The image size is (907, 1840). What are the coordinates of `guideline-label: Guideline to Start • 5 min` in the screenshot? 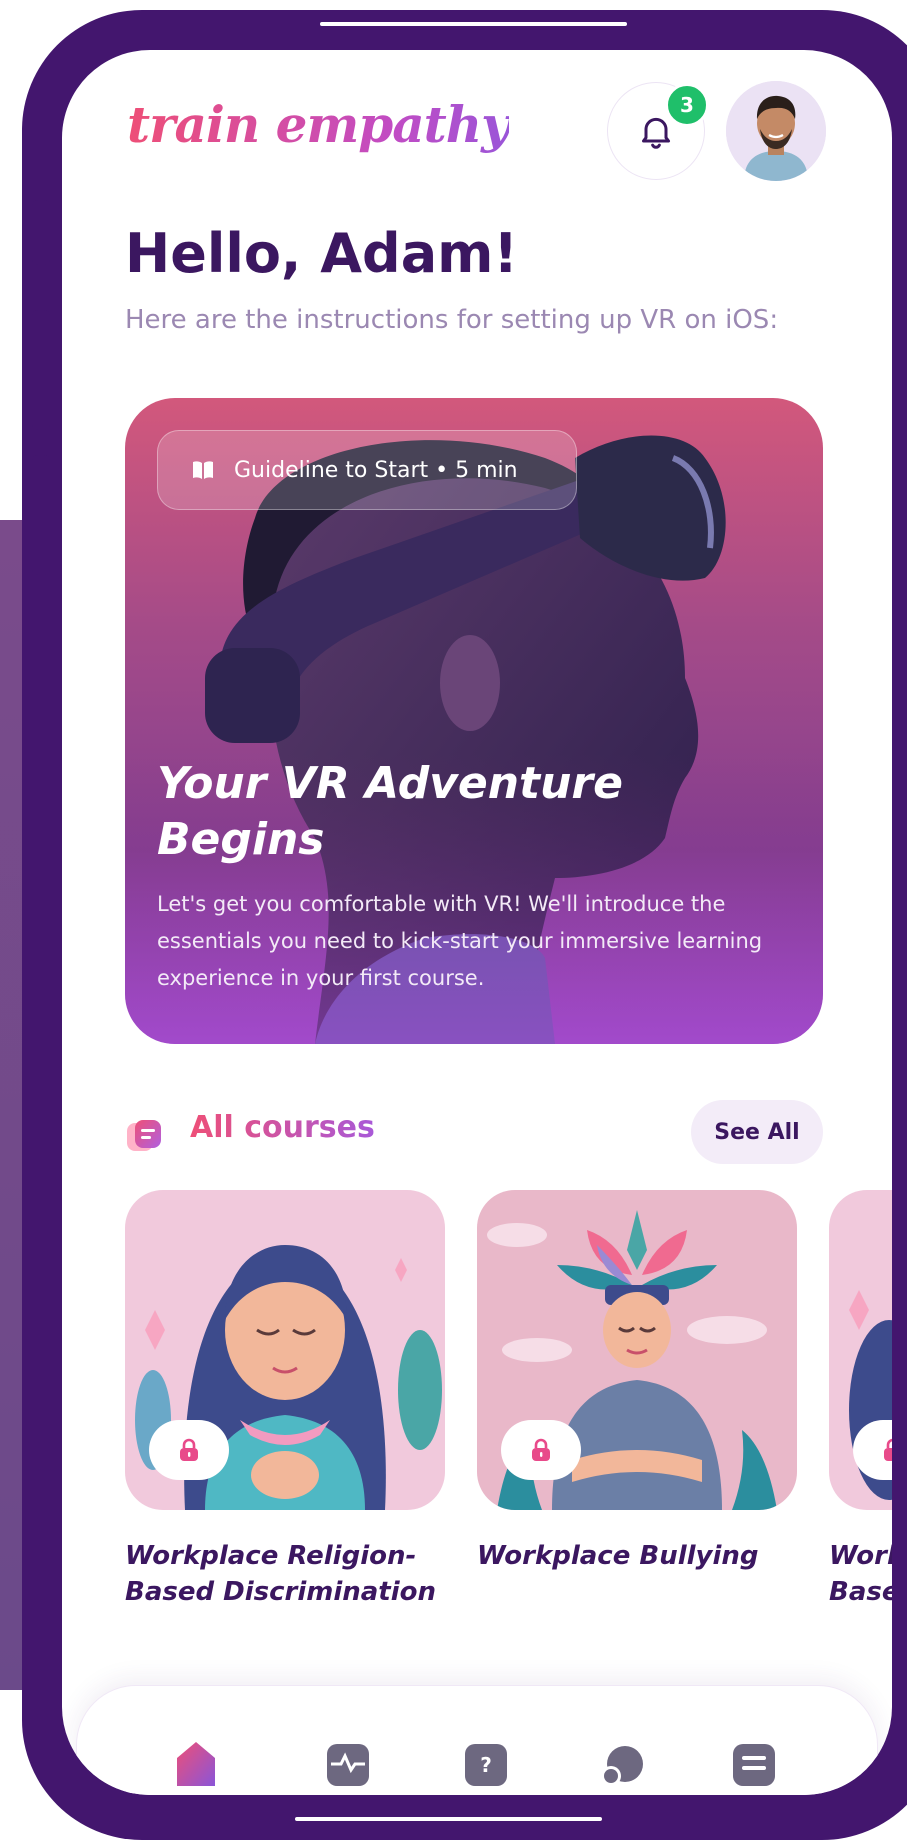 It's located at (376, 470).